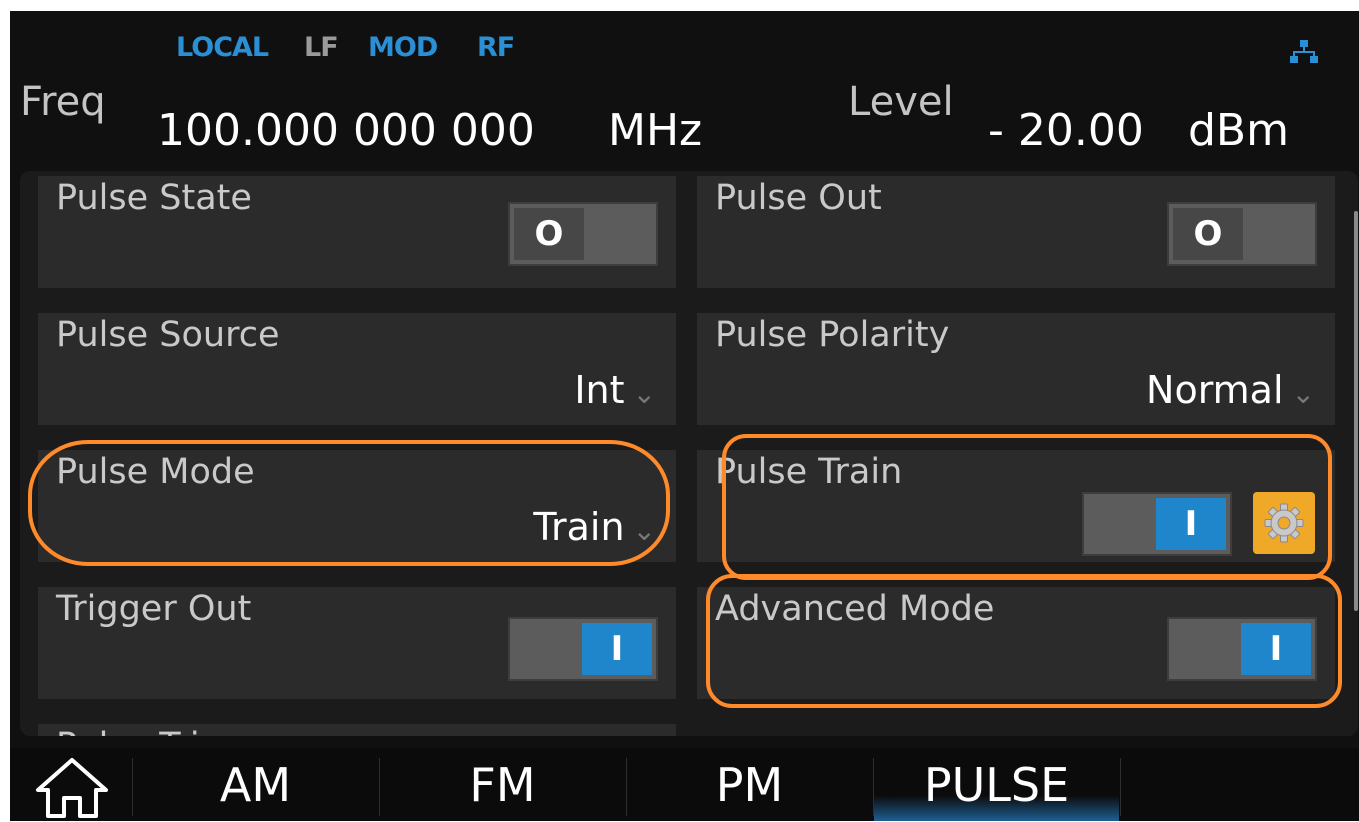 Image resolution: width=1359 pixels, height=822 pixels. What do you see at coordinates (1016, 506) in the screenshot?
I see `pulse-train-tile: Pulse Train I` at bounding box center [1016, 506].